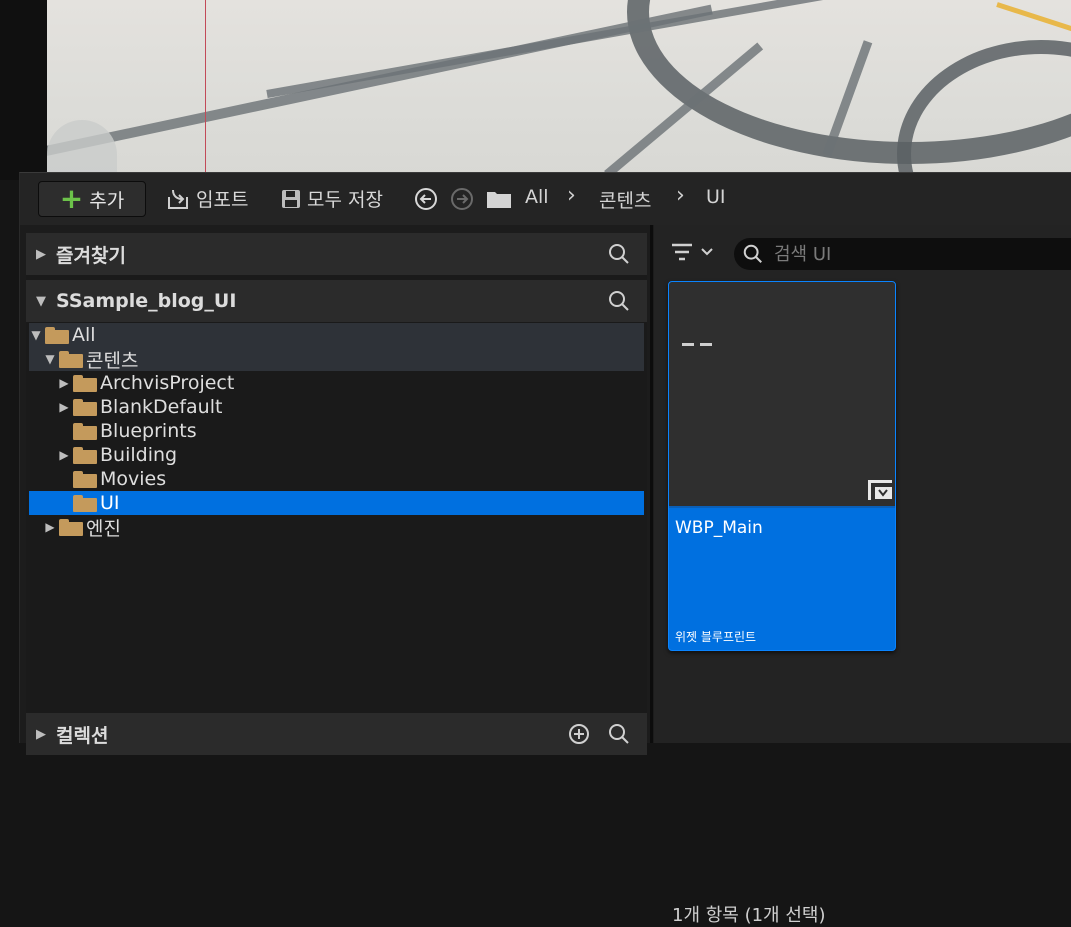 This screenshot has width=1071, height=927. I want to click on tree-item-label: All, so click(84, 335).